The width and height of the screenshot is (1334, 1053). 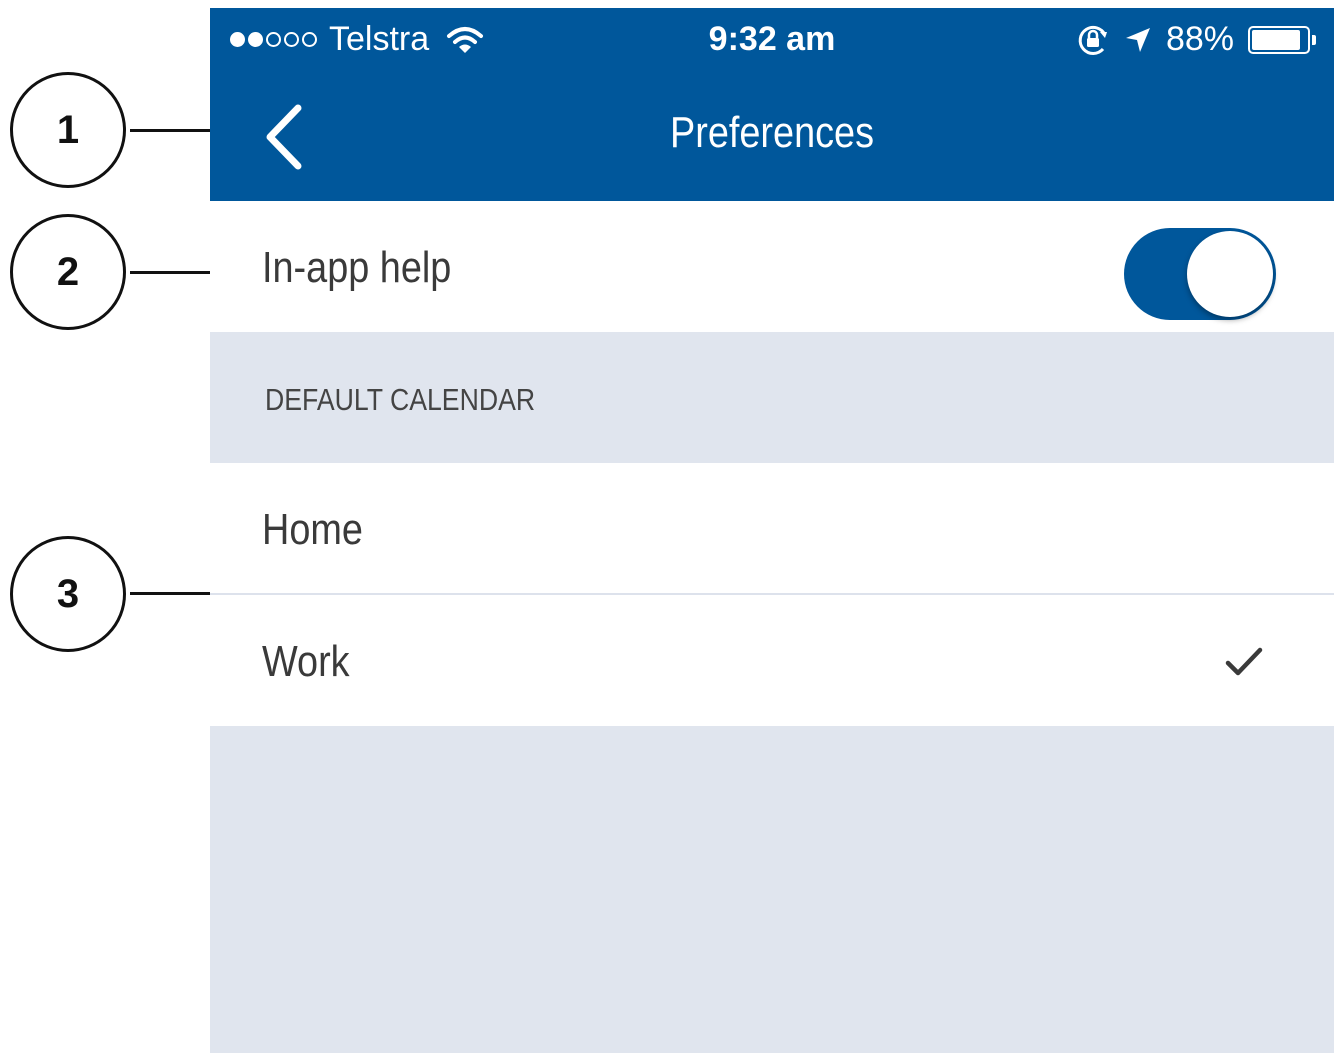 I want to click on status-right: 88%, so click(x=1196, y=39).